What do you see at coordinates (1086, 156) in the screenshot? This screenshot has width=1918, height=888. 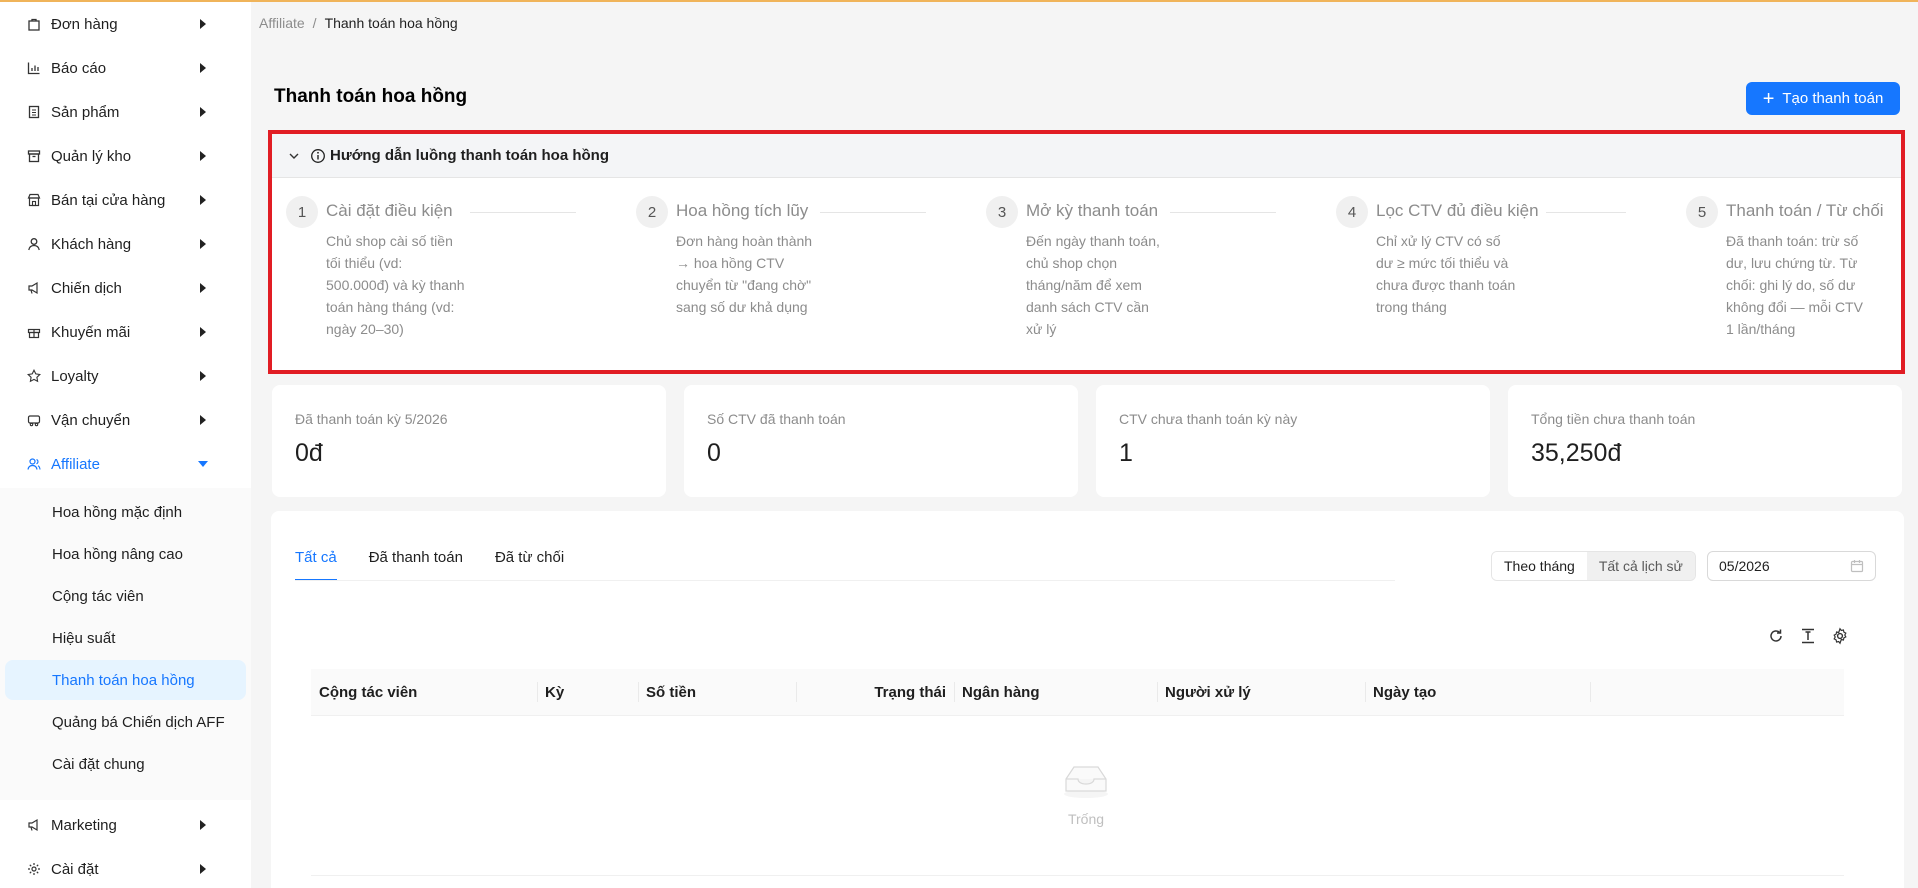 I see `guide-collapse-header: Hướng dẫn luồng thanh toán hoa hồng` at bounding box center [1086, 156].